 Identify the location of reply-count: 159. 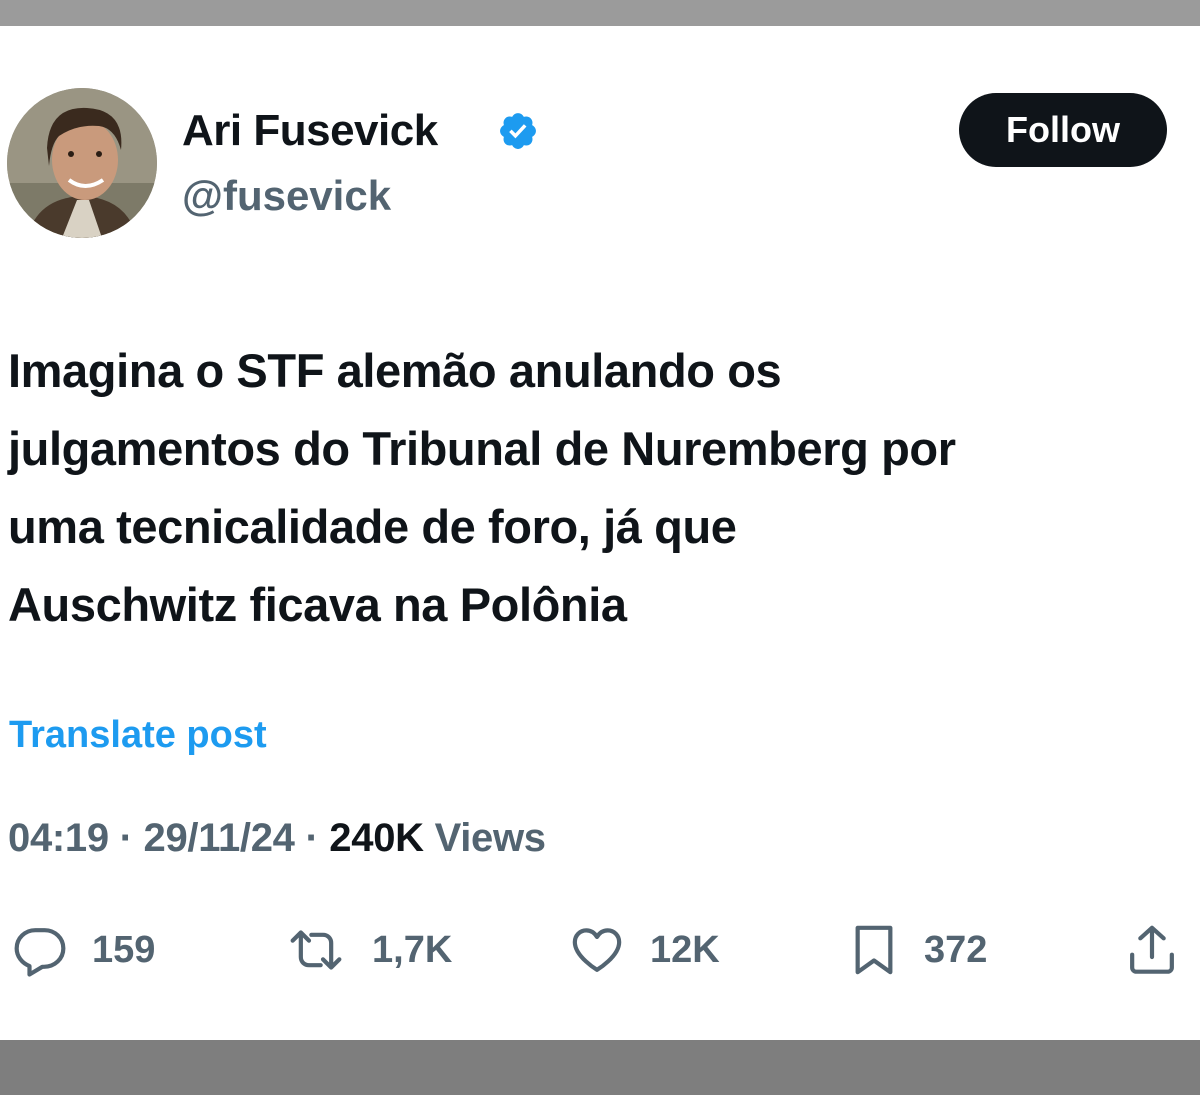
(124, 949).